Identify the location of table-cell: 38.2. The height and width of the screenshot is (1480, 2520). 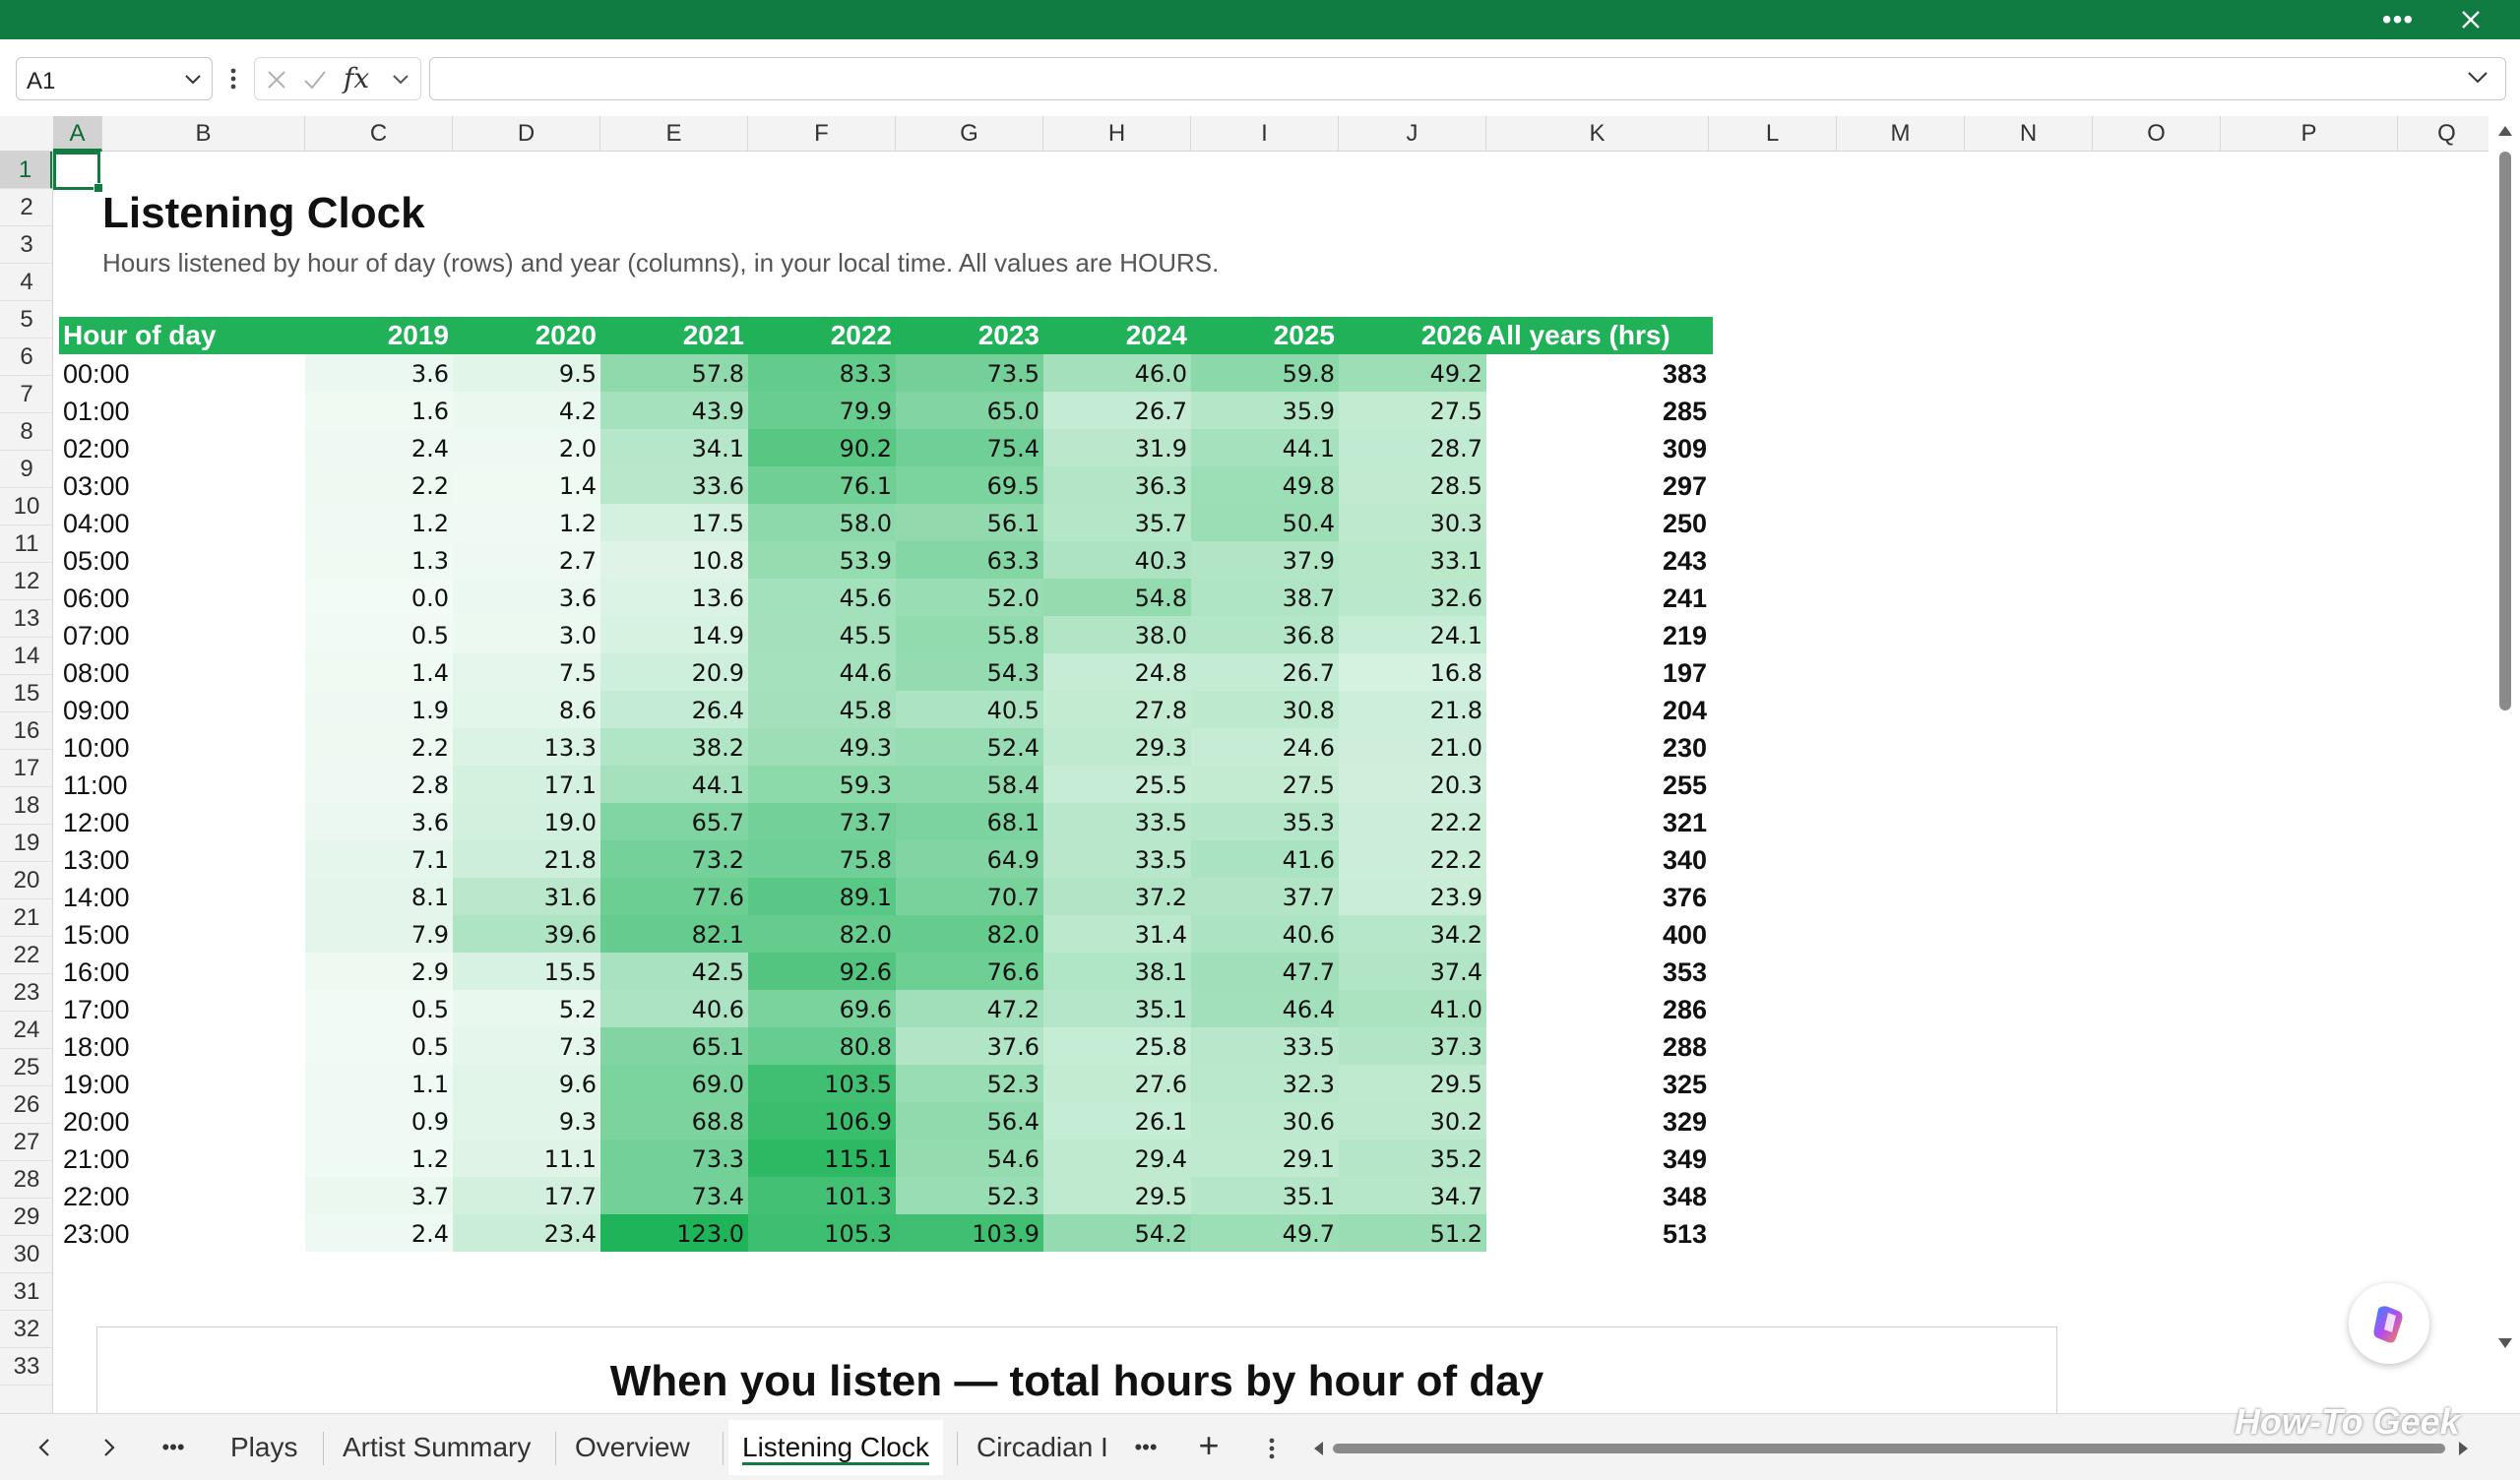
(674, 747).